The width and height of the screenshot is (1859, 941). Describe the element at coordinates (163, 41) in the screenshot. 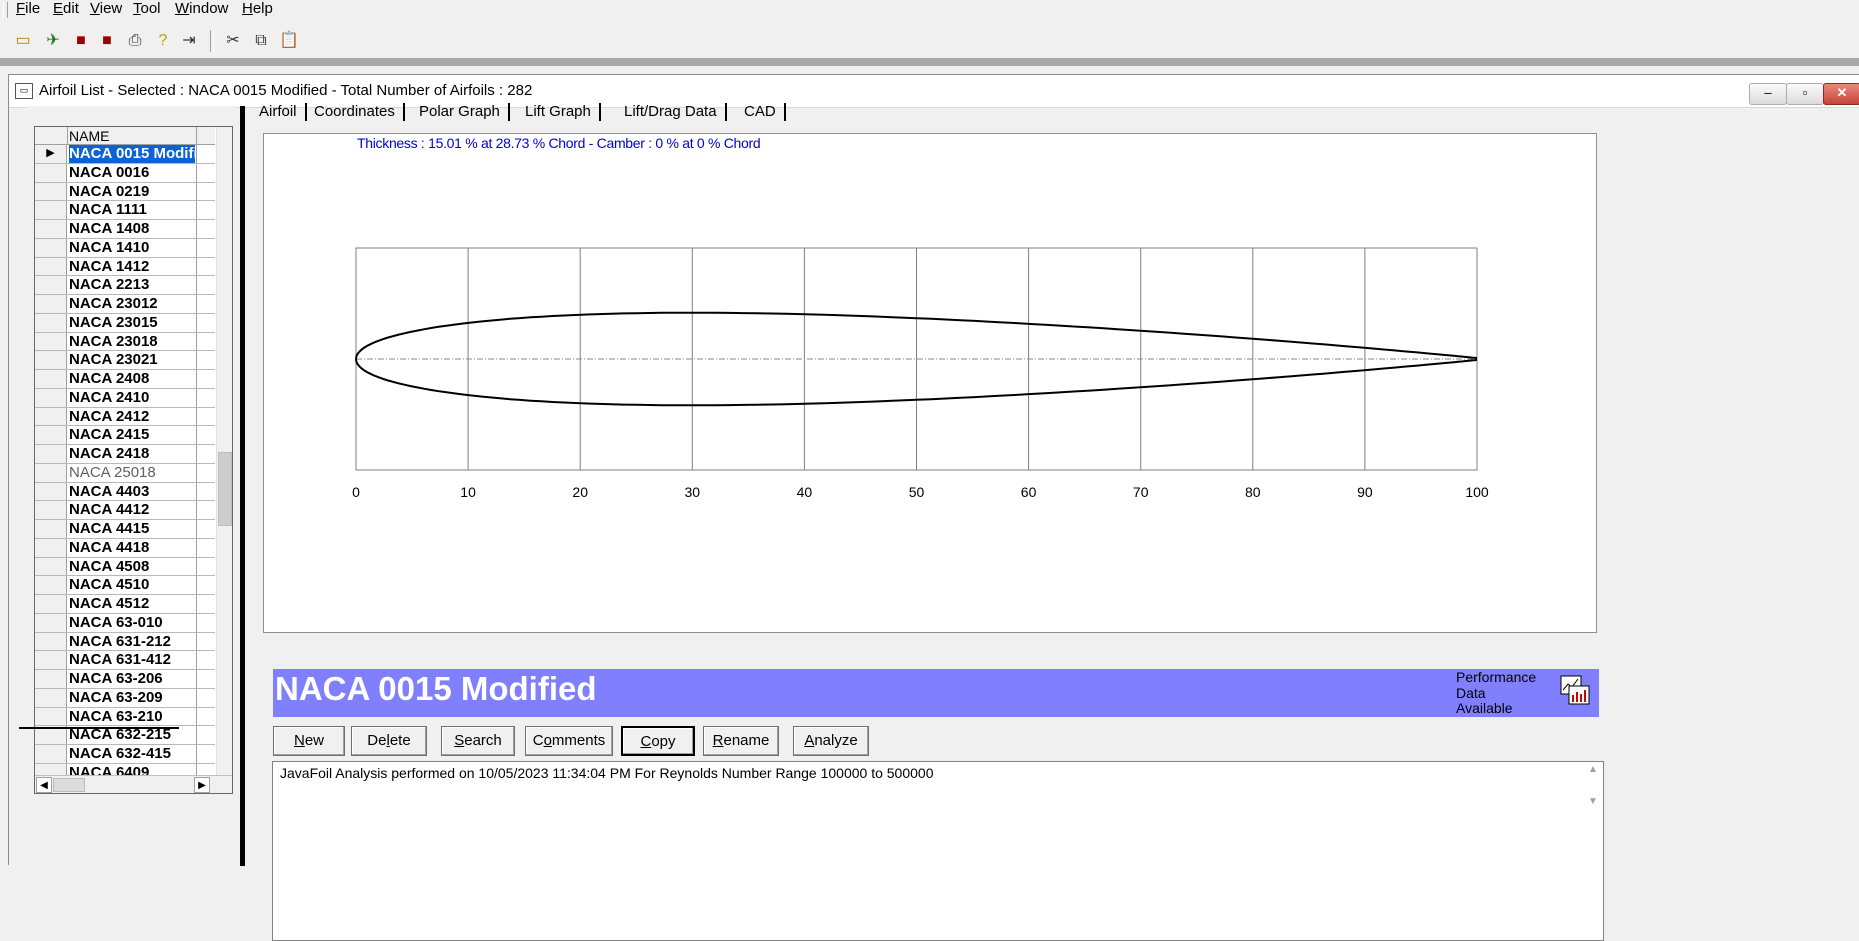

I see `help-icon: ?` at that location.